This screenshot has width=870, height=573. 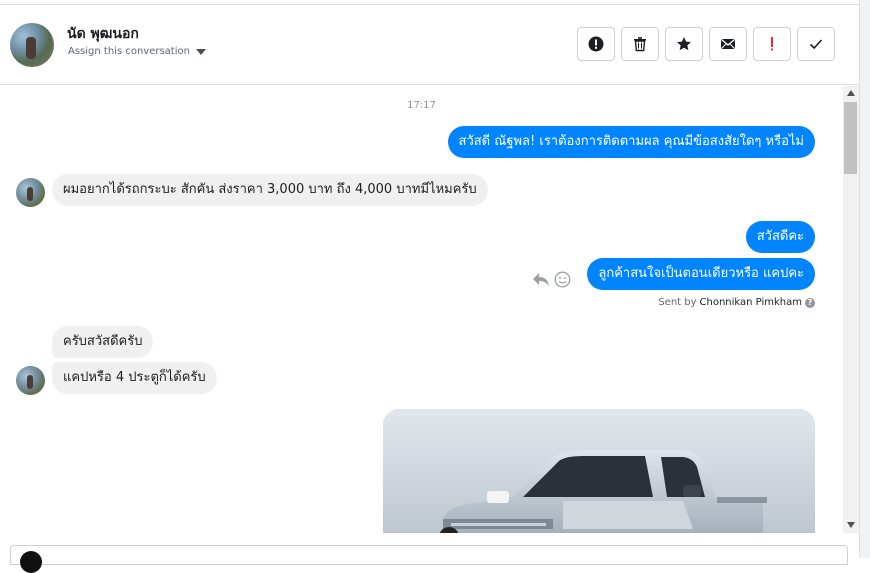 I want to click on trash-icon, so click(x=640, y=44).